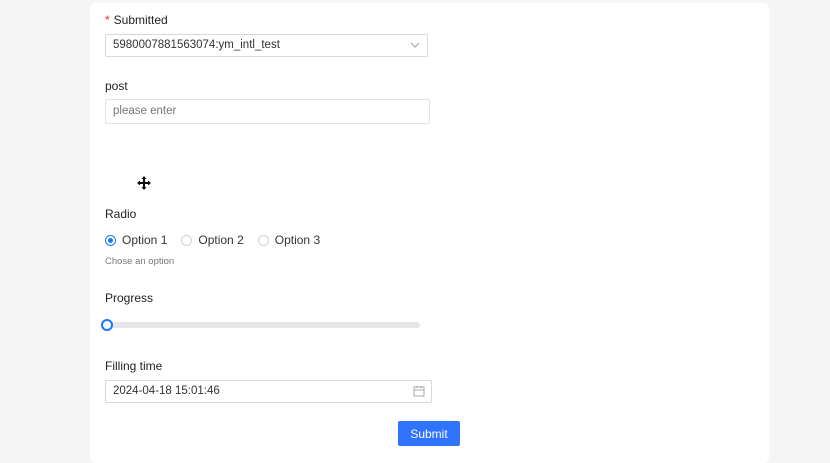 This screenshot has width=830, height=463. I want to click on submitted-label: * Submitted, so click(136, 20).